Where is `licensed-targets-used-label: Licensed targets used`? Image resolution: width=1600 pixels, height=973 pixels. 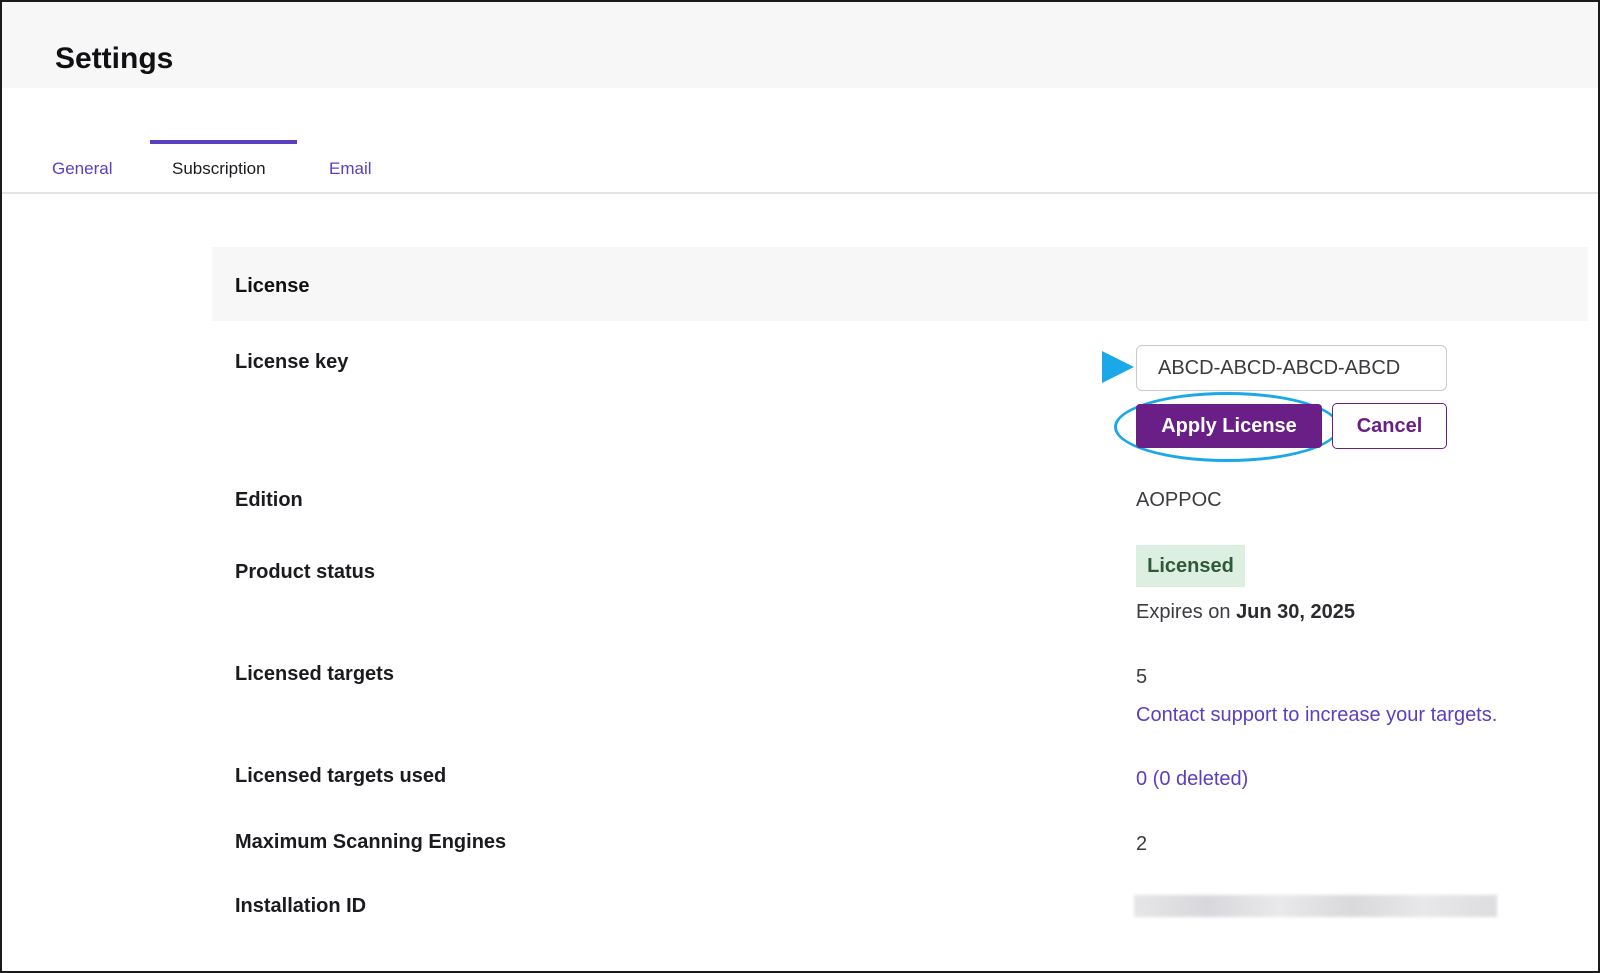
licensed-targets-used-label: Licensed targets used is located at coordinates (341, 776).